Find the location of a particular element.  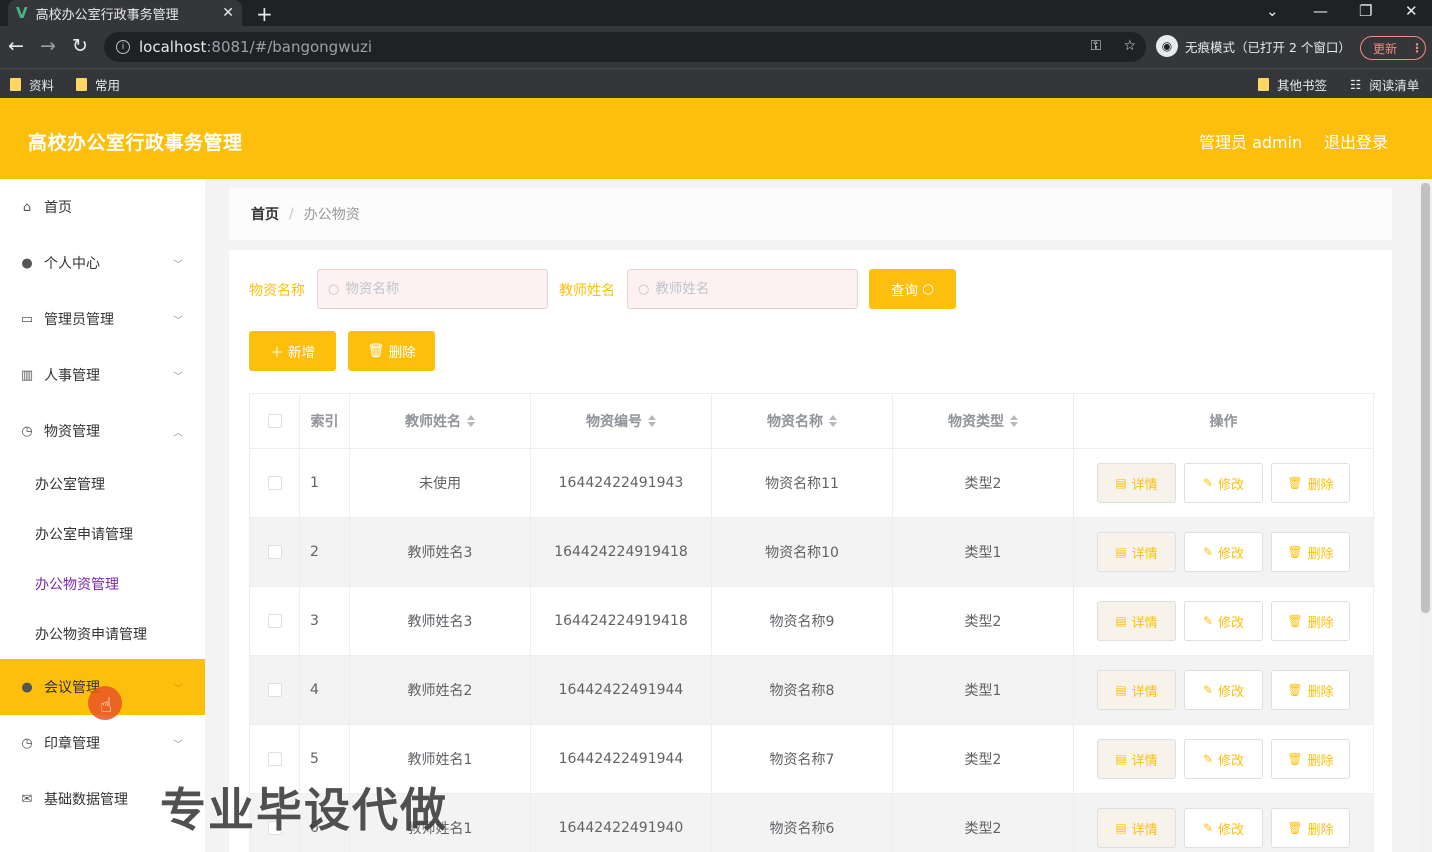

teacher-search-input is located at coordinates (750, 289).